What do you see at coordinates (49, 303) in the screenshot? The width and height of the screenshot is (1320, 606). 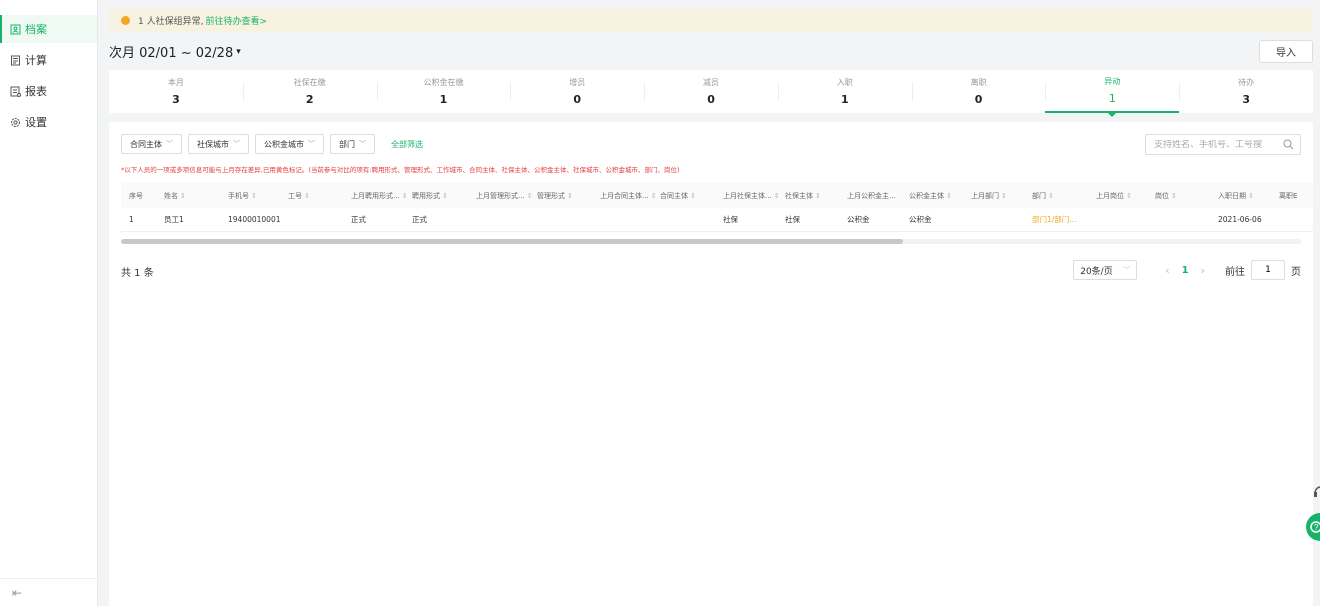 I see `sidebar: 档案 计算 报表 设置 ⇤` at bounding box center [49, 303].